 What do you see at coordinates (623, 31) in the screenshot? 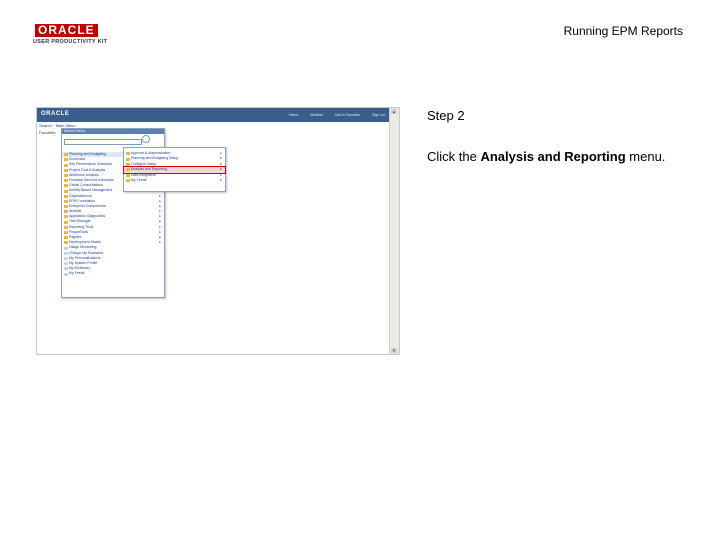
I see `document-title: Running EPM Reports` at bounding box center [623, 31].